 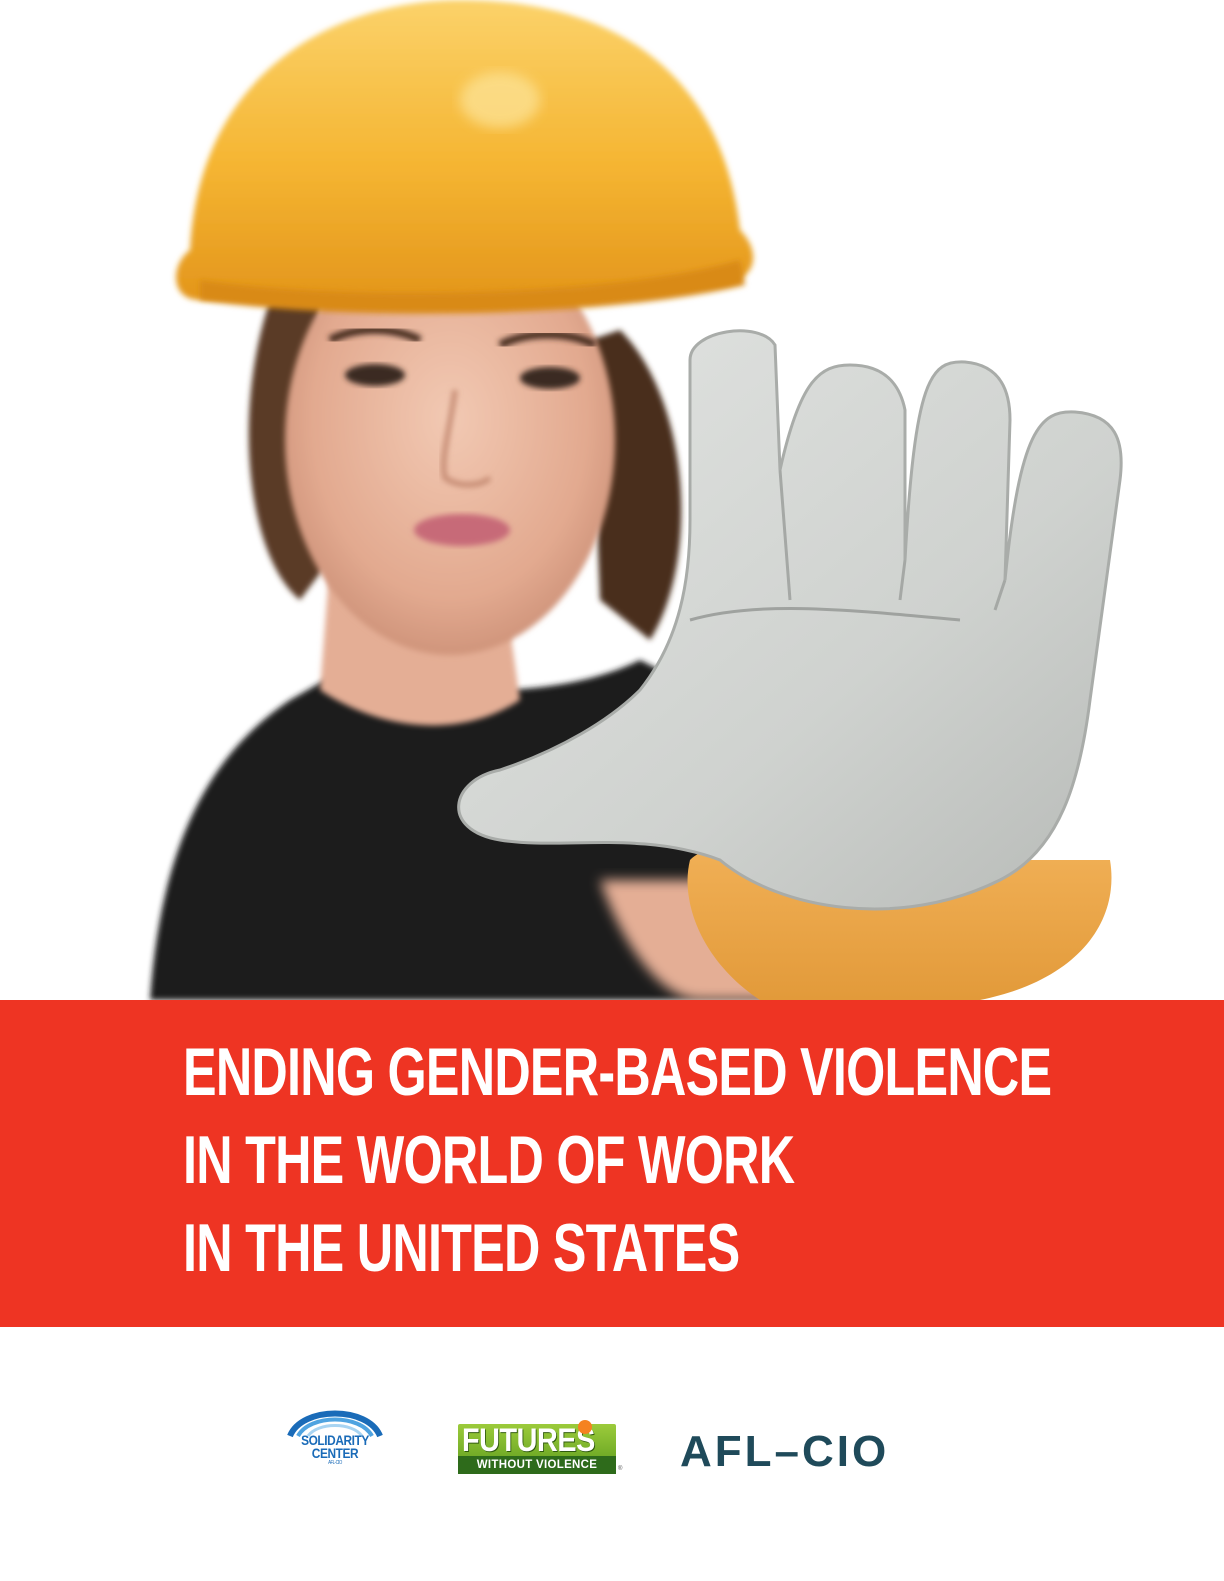 I want to click on title-line-1: ENDING GENDER-BASED VIOLENCE, so click(x=617, y=1072).